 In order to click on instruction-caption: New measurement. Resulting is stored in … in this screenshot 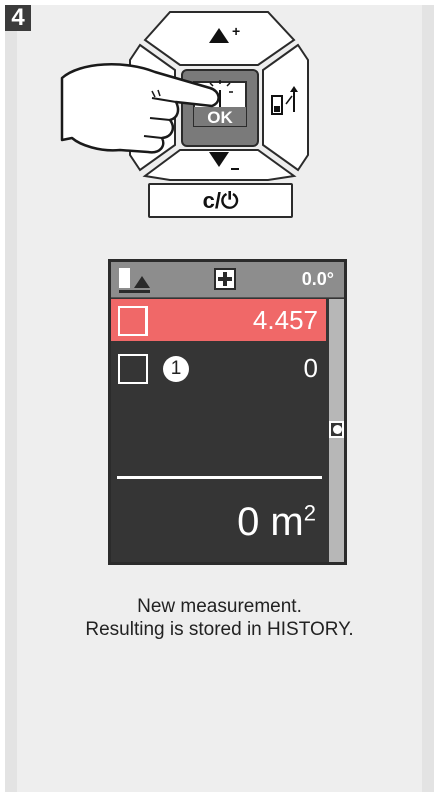, I will do `click(219, 618)`.